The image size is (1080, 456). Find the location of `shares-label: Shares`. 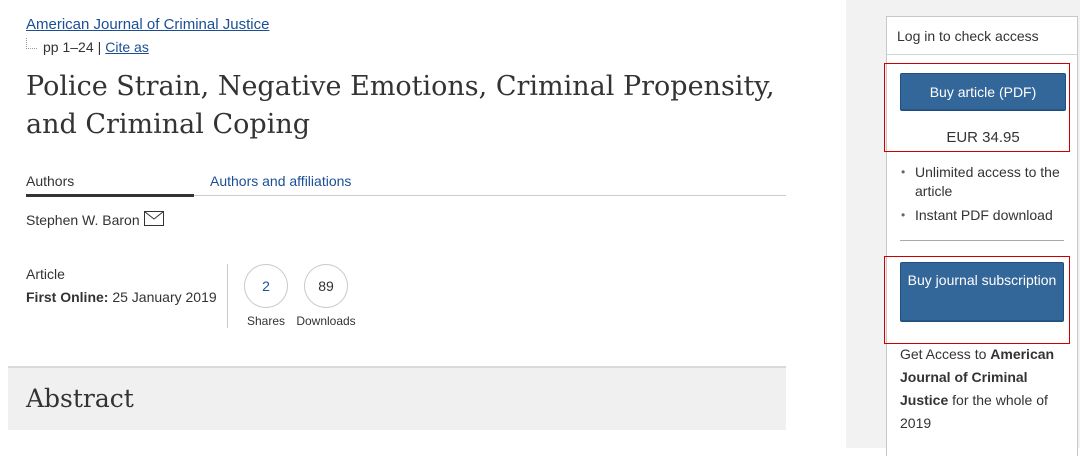

shares-label: Shares is located at coordinates (266, 321).